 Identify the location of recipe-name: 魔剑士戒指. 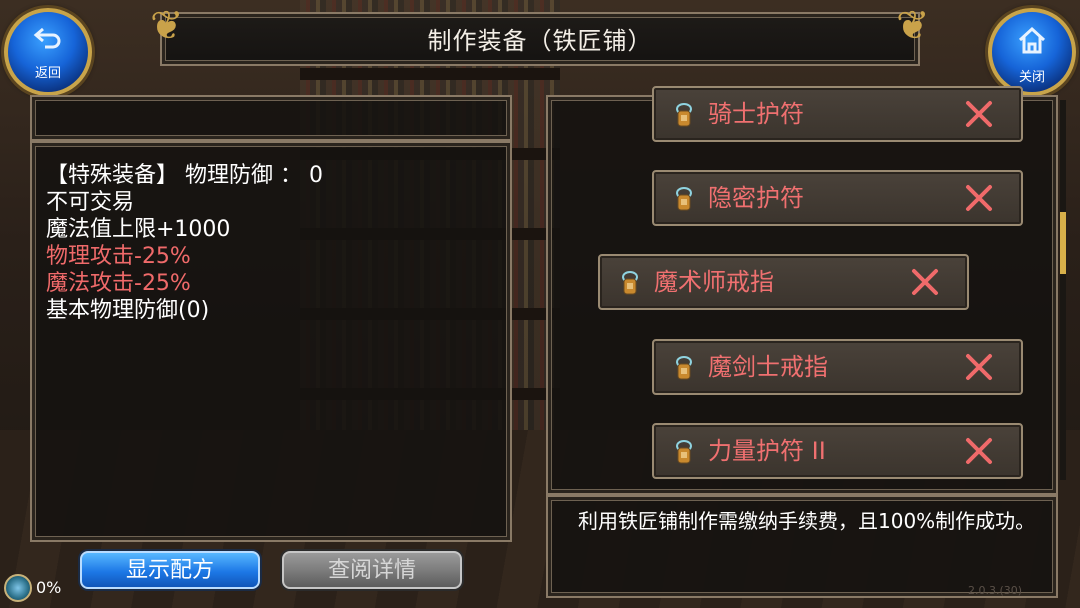
(768, 367).